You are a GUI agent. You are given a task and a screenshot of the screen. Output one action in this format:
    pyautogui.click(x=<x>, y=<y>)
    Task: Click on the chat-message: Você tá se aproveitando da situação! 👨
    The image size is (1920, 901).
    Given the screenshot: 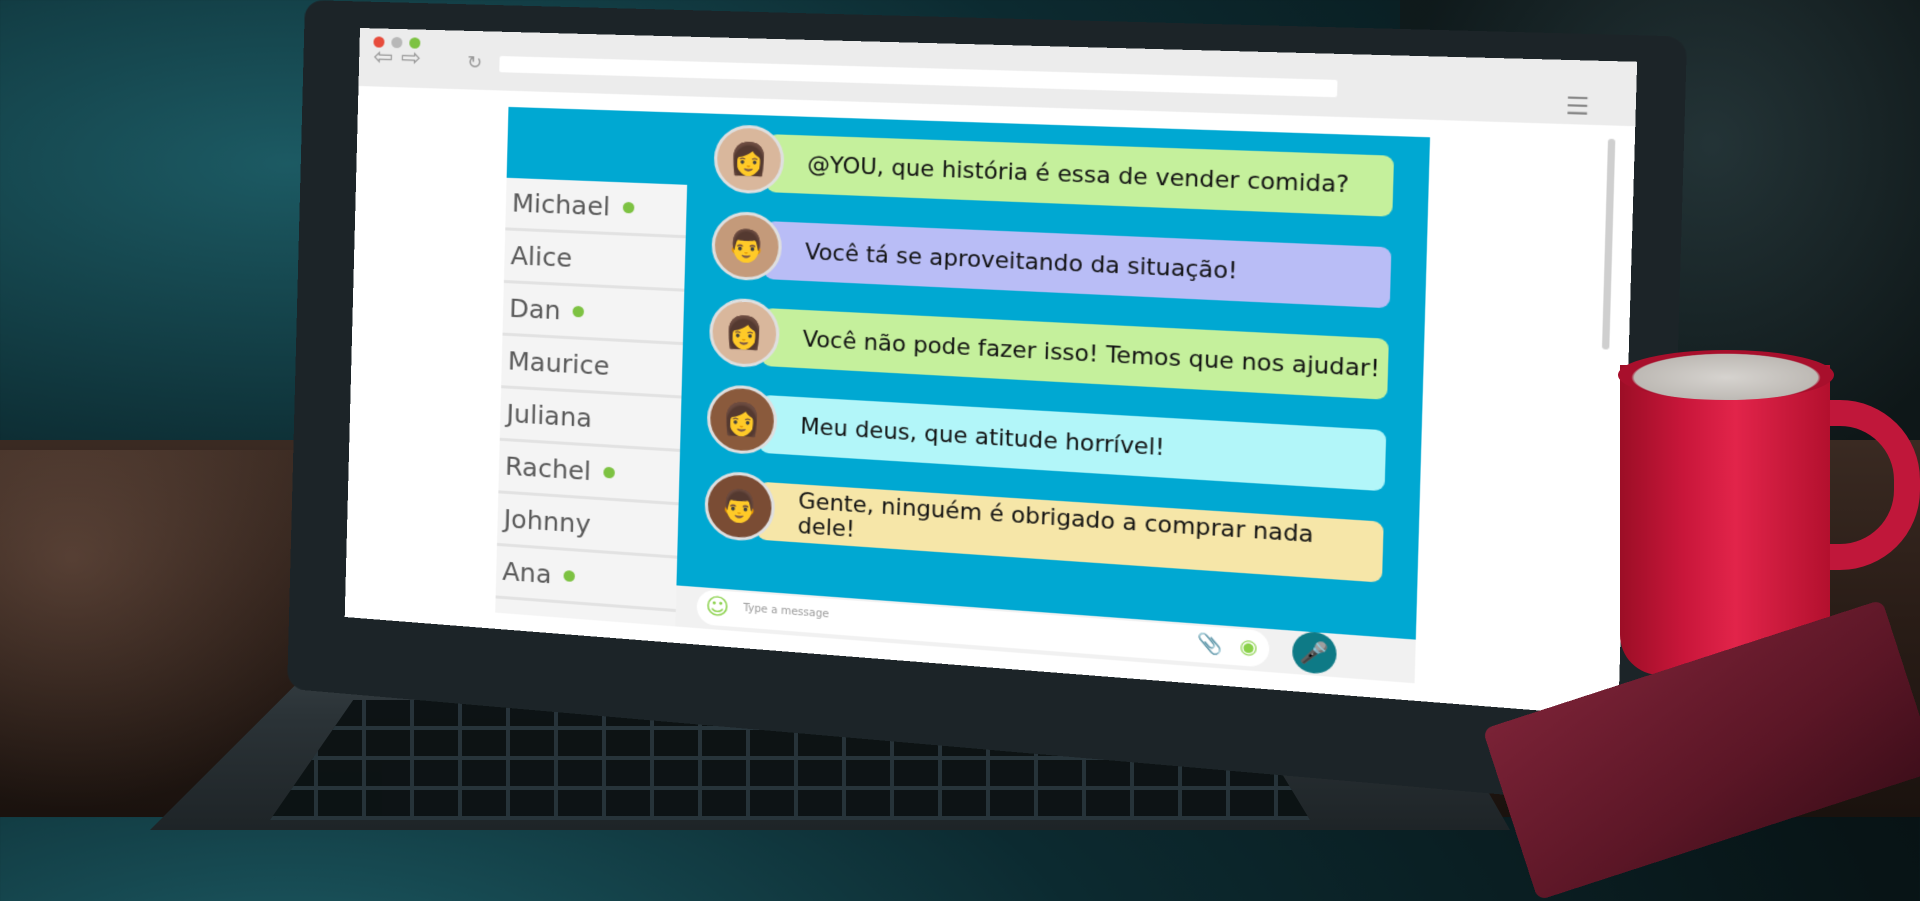 What is the action you would take?
    pyautogui.click(x=1051, y=259)
    